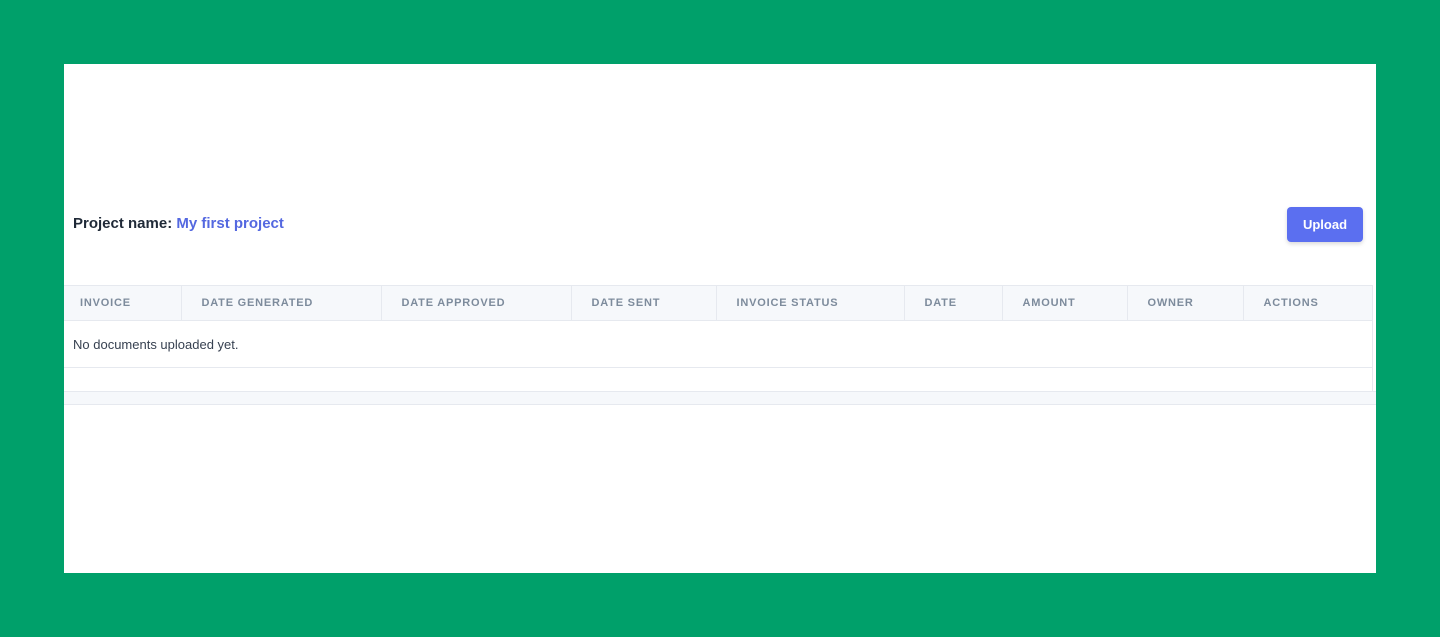 This screenshot has width=1440, height=637. What do you see at coordinates (123, 303) in the screenshot?
I see `column-header-invoice: INVOICE` at bounding box center [123, 303].